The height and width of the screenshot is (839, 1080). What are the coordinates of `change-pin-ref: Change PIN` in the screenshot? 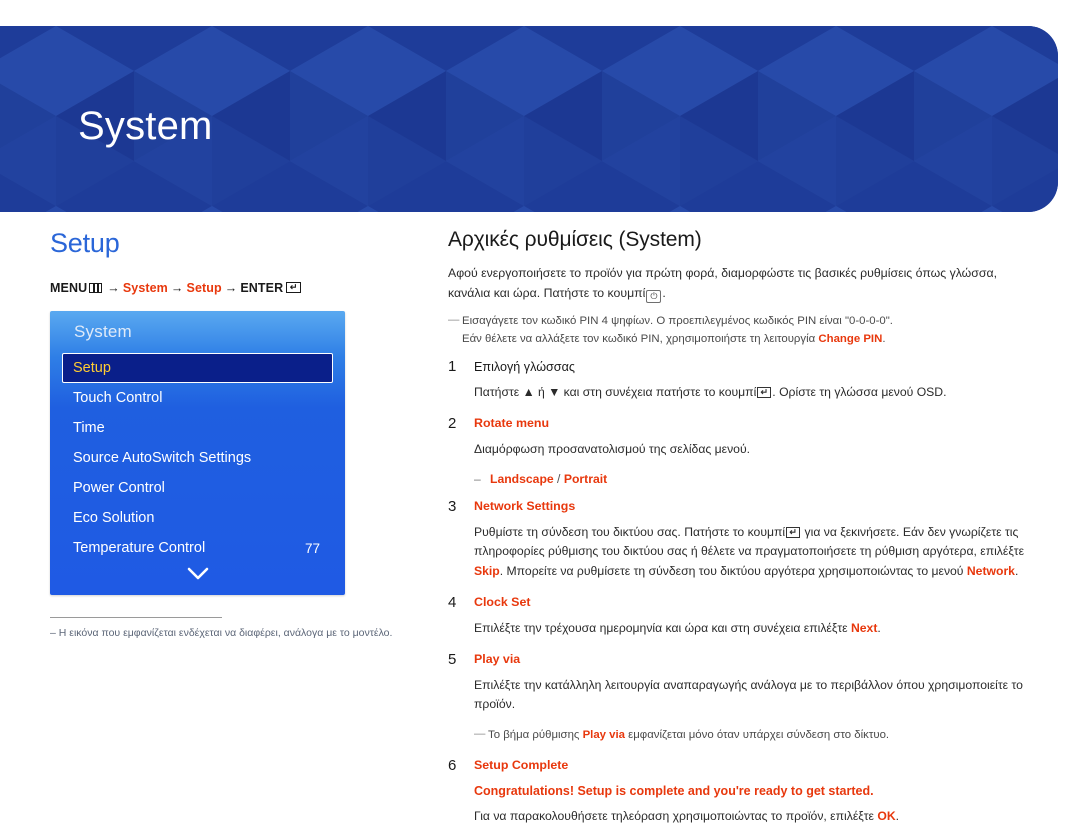 It's located at (850, 338).